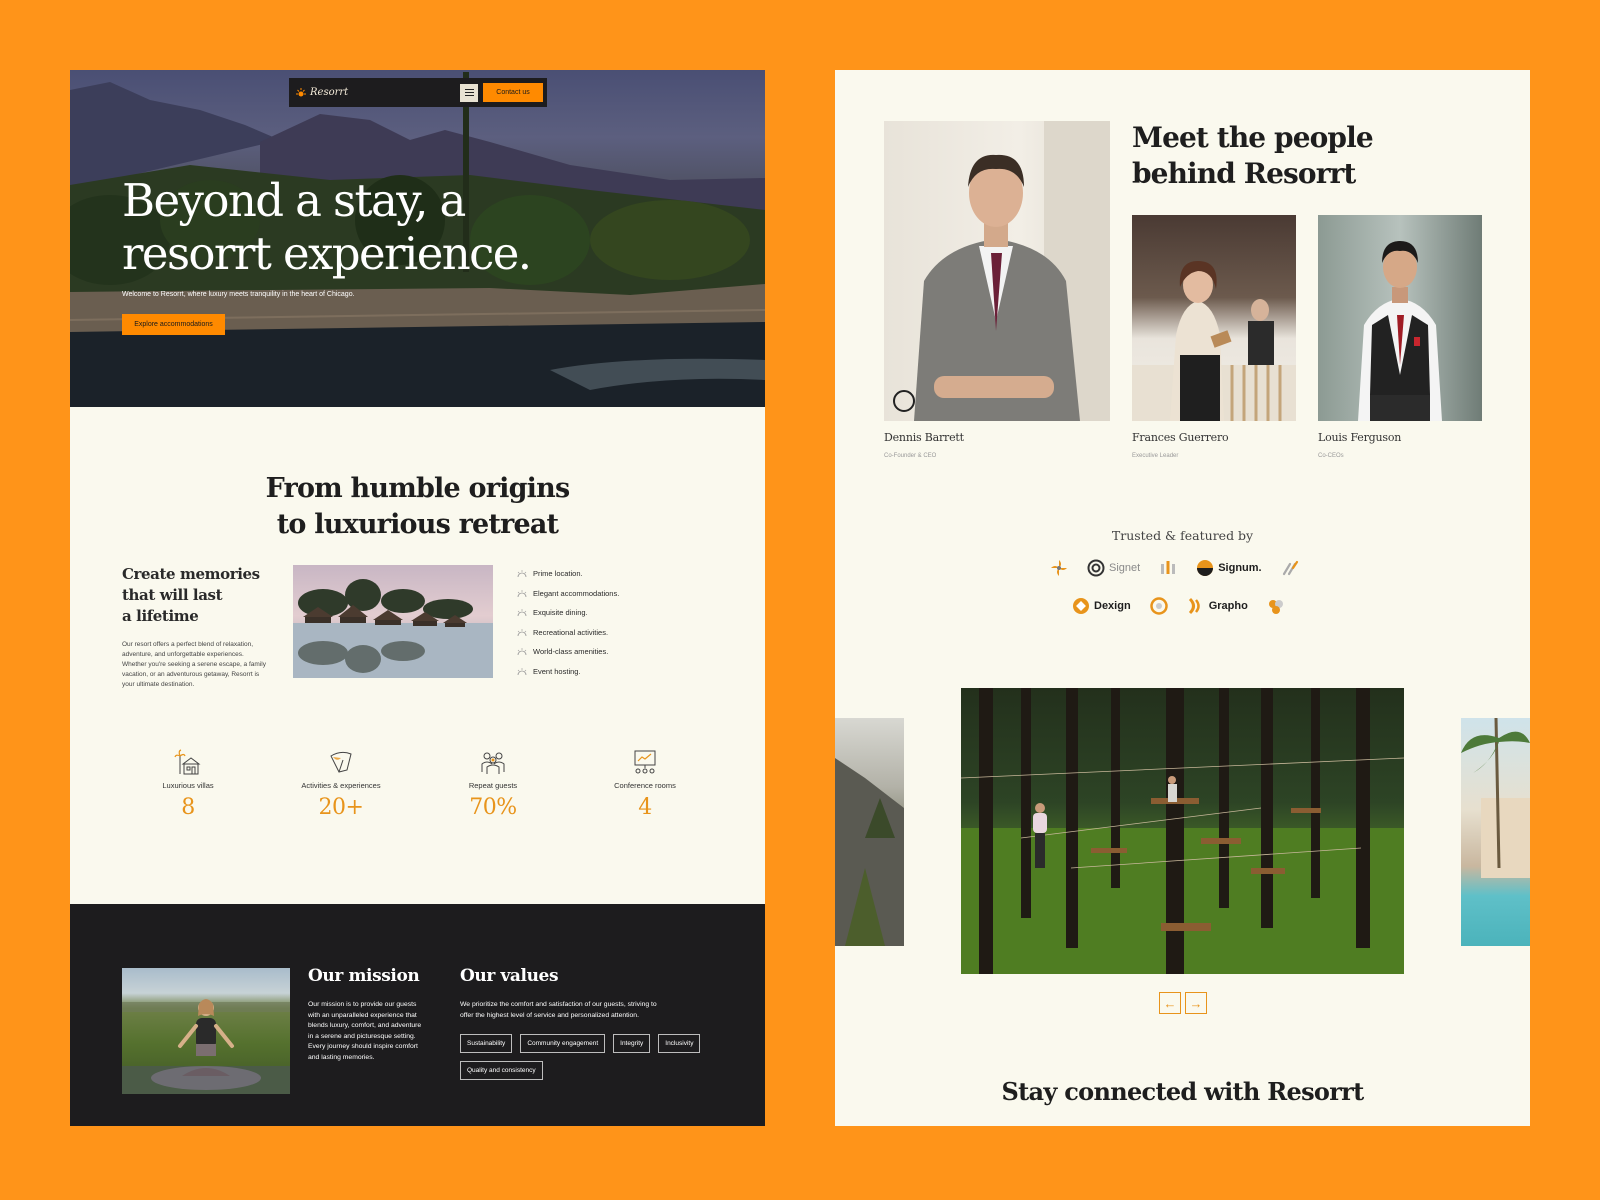 The height and width of the screenshot is (1200, 1600). What do you see at coordinates (1180, 437) in the screenshot?
I see `team-name: Frances Guerrero` at bounding box center [1180, 437].